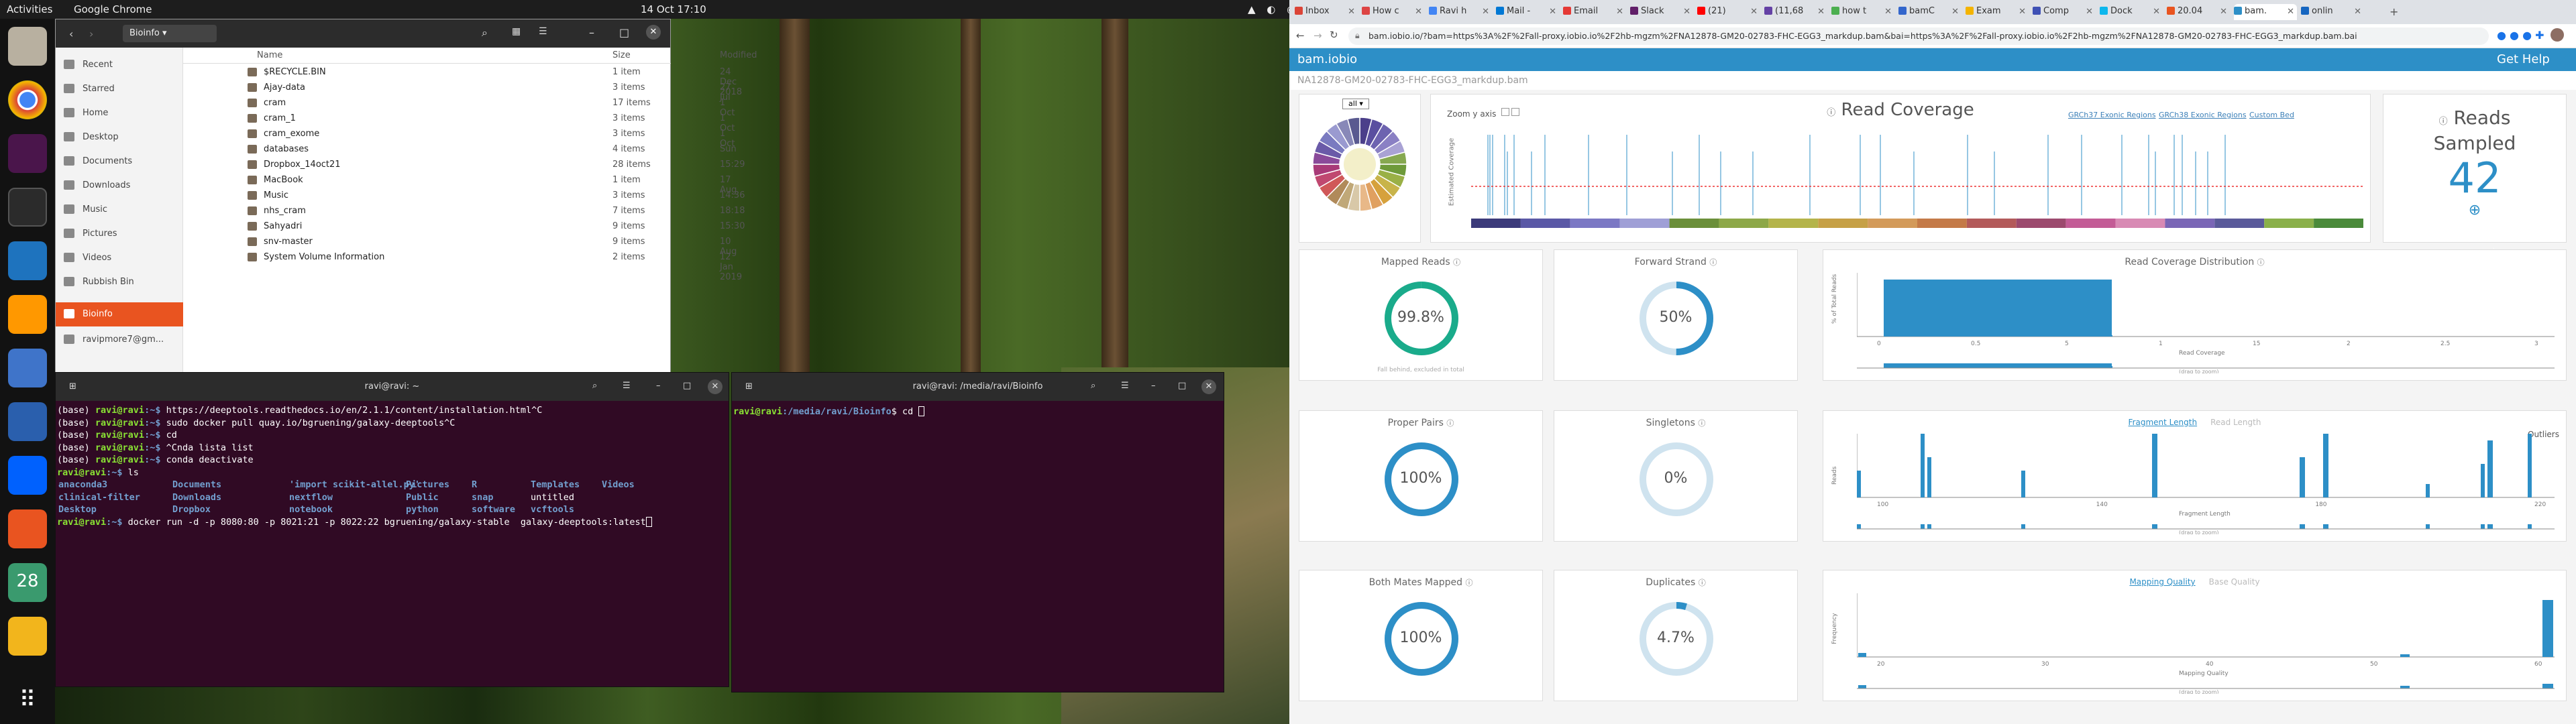 The height and width of the screenshot is (724, 2576). I want to click on table-row: MacBook 1 item 17 Aug, so click(460, 184).